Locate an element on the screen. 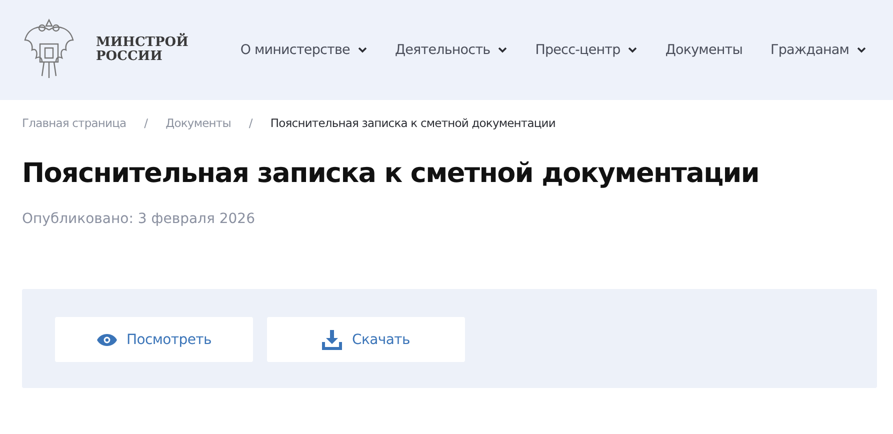 The width and height of the screenshot is (893, 434). download-button: Скачать is located at coordinates (366, 339).